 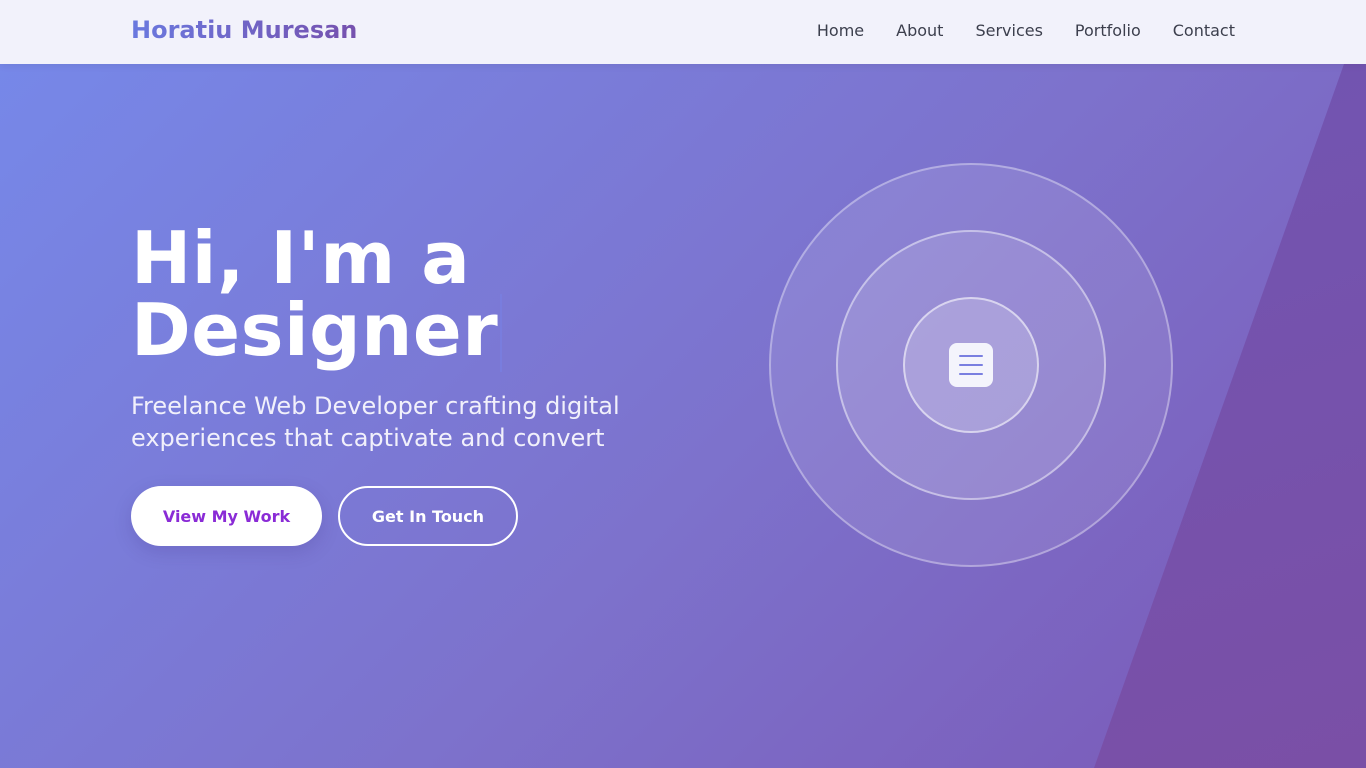 What do you see at coordinates (840, 30) in the screenshot?
I see `nav-home: Home` at bounding box center [840, 30].